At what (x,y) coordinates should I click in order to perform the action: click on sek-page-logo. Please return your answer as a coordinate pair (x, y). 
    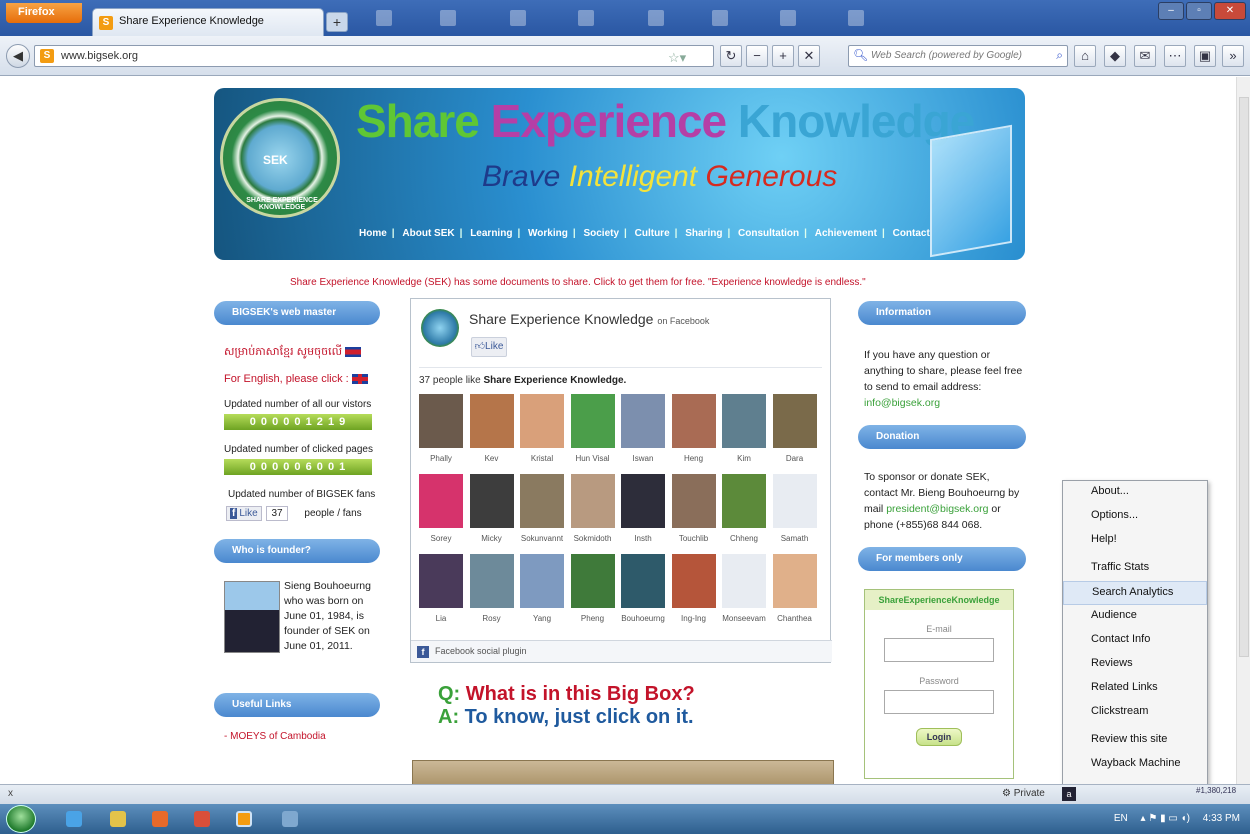
    Looking at the image, I should click on (440, 328).